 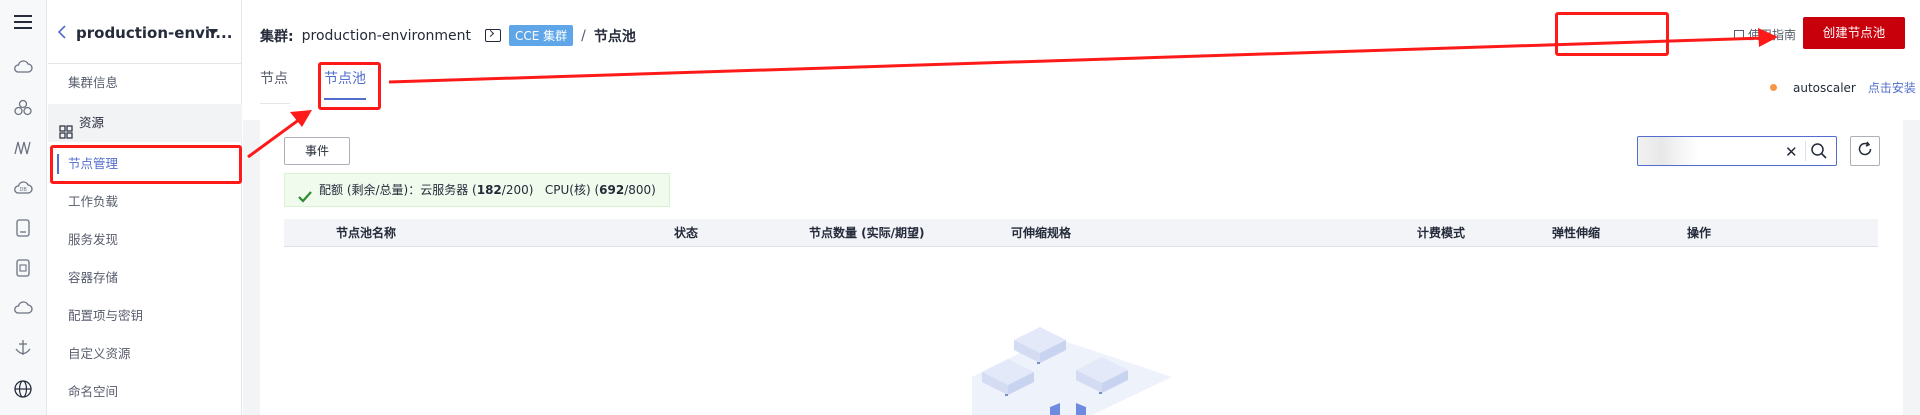 I want to click on status-dot-icon, so click(x=1773, y=87).